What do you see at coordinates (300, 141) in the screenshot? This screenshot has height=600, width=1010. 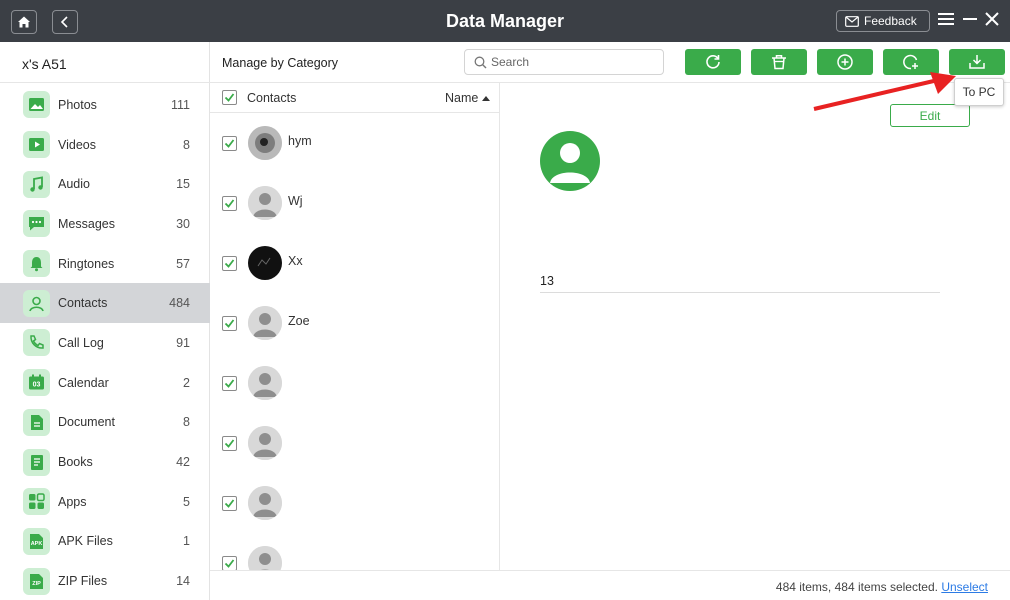 I see `contact-name: hym` at bounding box center [300, 141].